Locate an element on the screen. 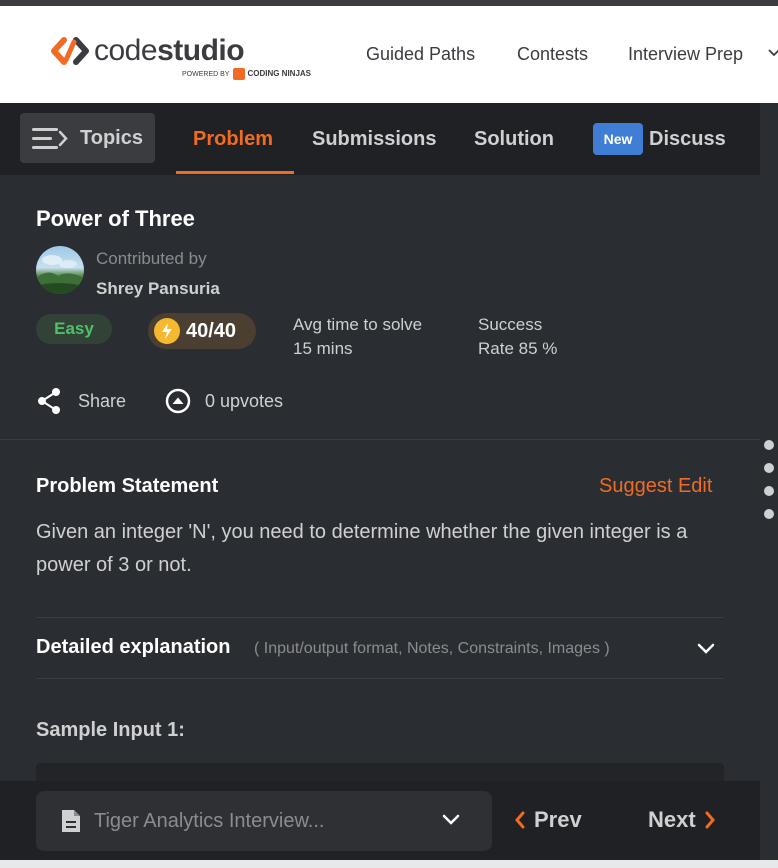 The width and height of the screenshot is (778, 868). panel-resize-handle is located at coordinates (770, 486).